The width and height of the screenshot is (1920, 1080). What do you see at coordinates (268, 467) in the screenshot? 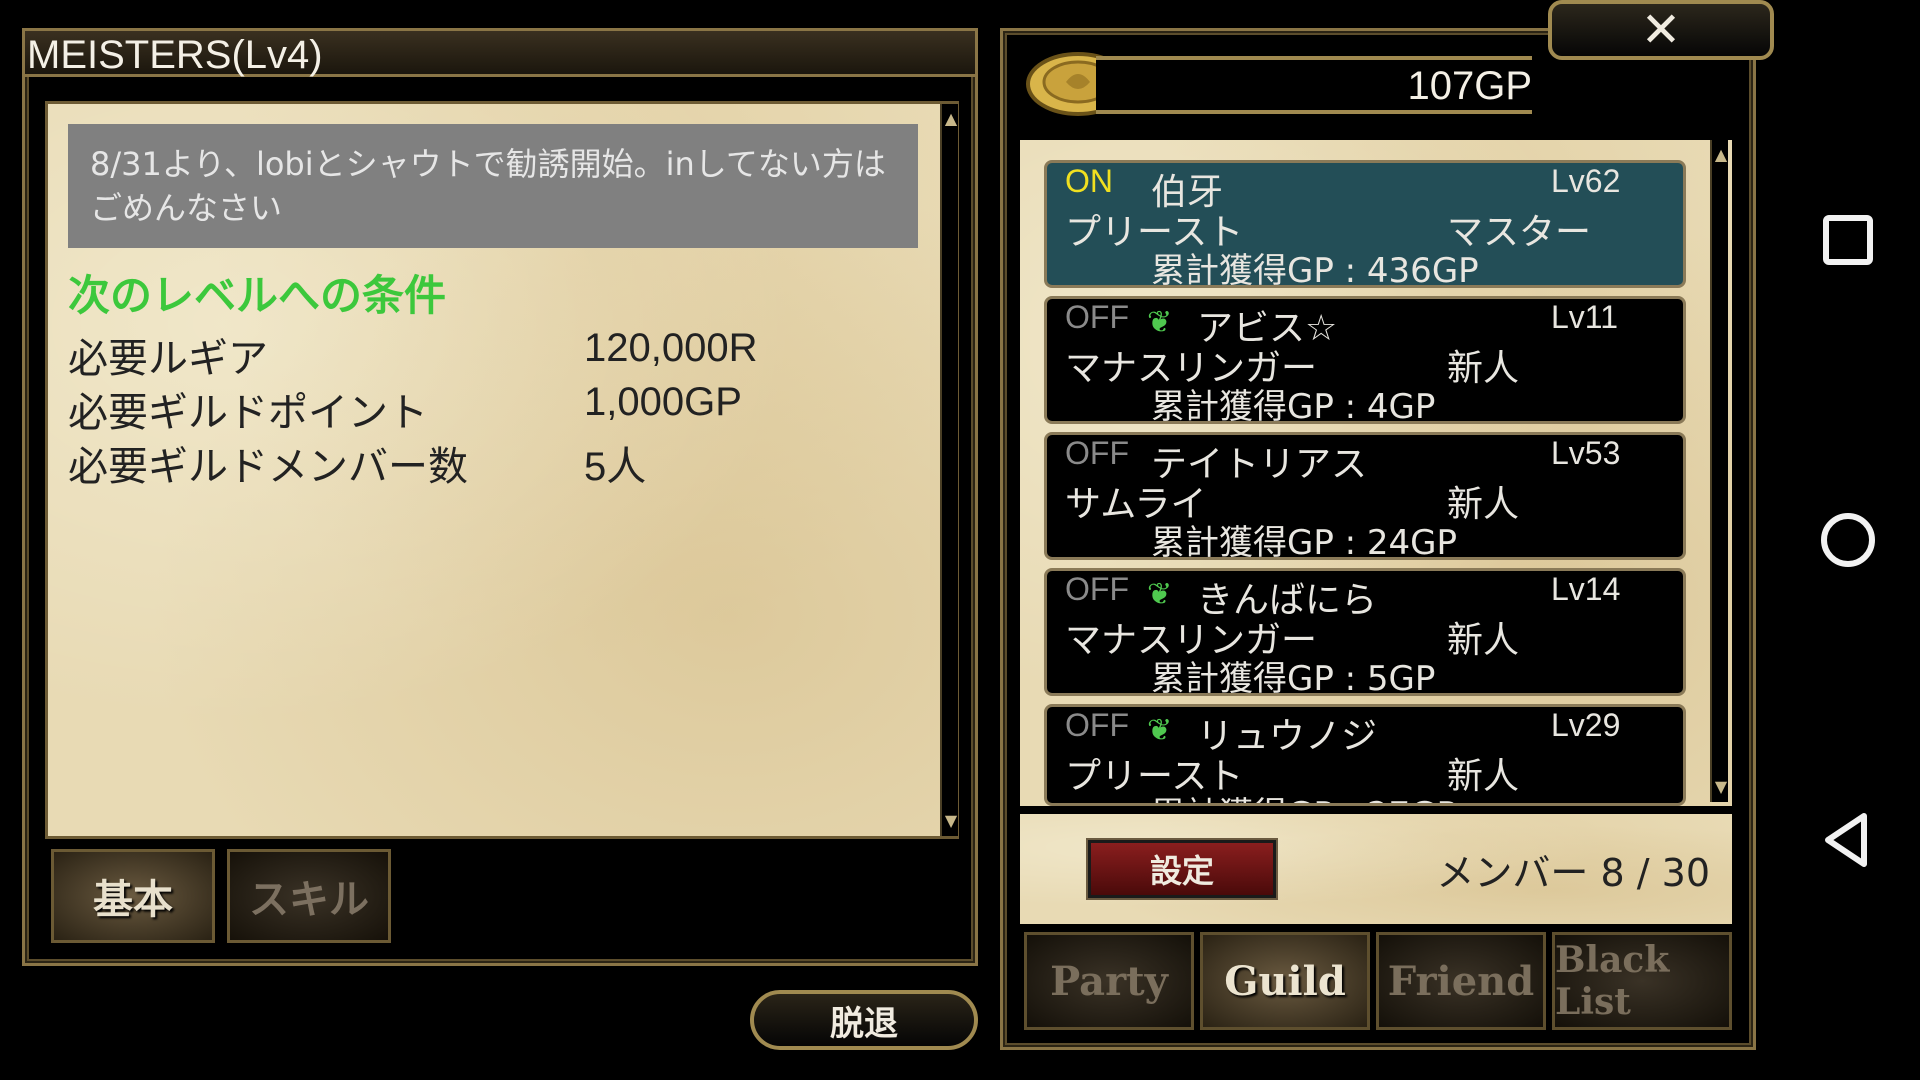
I see `required-member-count-label: 必要ギルドメンバー数` at bounding box center [268, 467].